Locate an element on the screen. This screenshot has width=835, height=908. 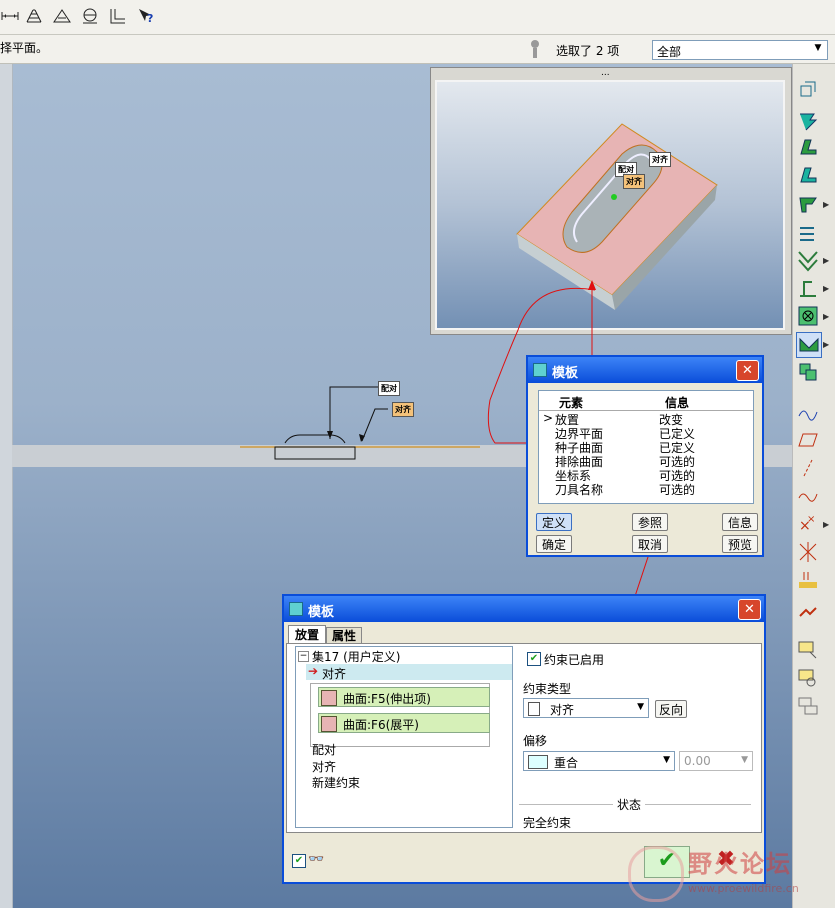
column-header-element: 元素 is located at coordinates (571, 403).